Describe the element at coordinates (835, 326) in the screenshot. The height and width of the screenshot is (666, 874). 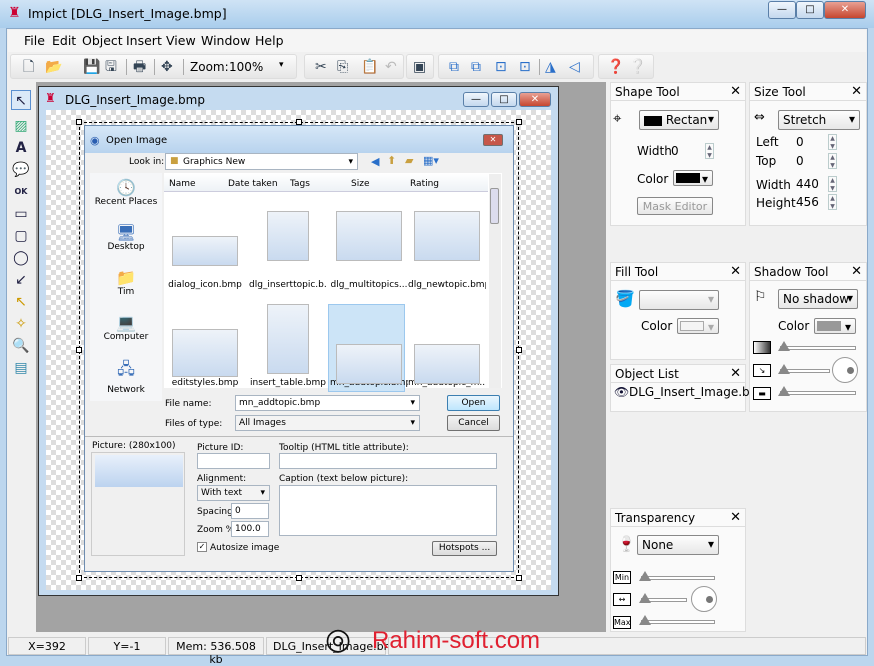
I see `shadow-color-picker` at that location.